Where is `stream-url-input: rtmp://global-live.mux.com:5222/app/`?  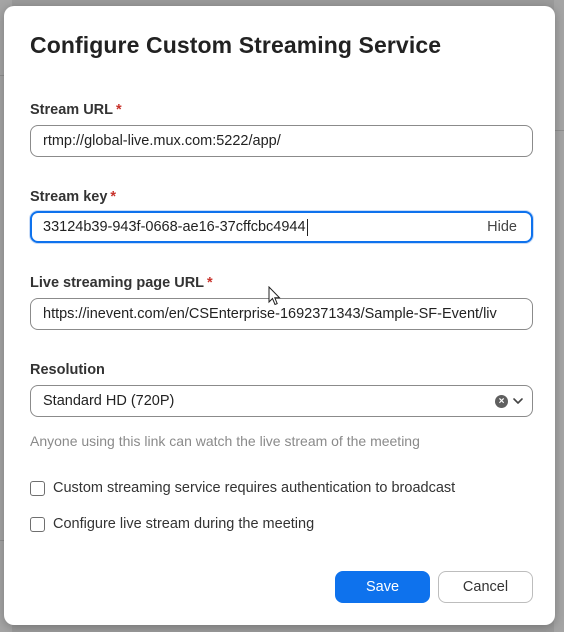 stream-url-input: rtmp://global-live.mux.com:5222/app/ is located at coordinates (281, 141).